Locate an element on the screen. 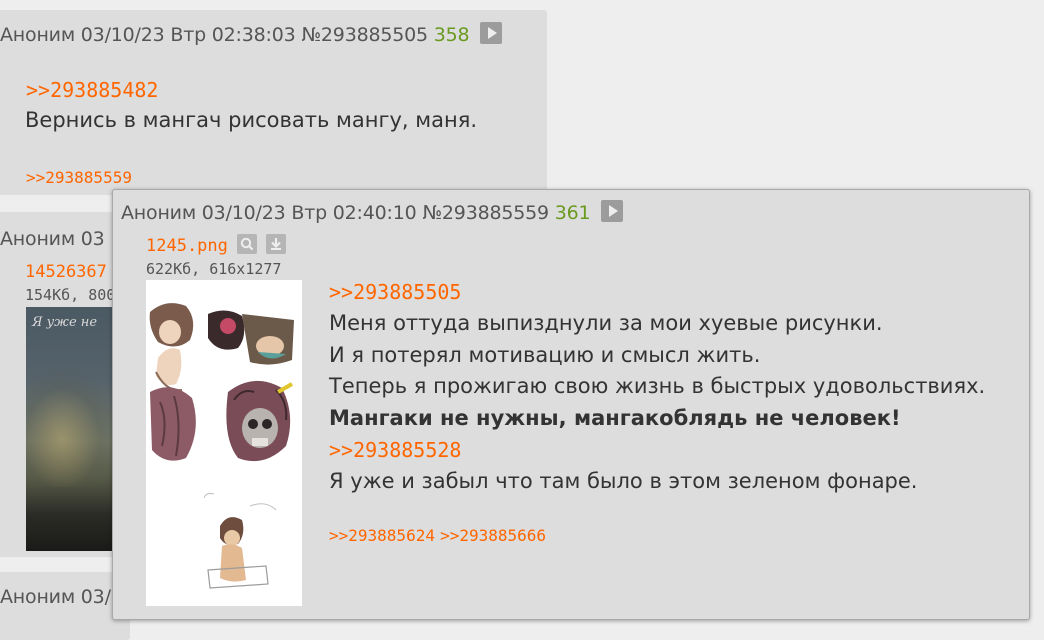 This screenshot has width=1044, height=640. post-header: Аноним 03 is located at coordinates (52, 239).